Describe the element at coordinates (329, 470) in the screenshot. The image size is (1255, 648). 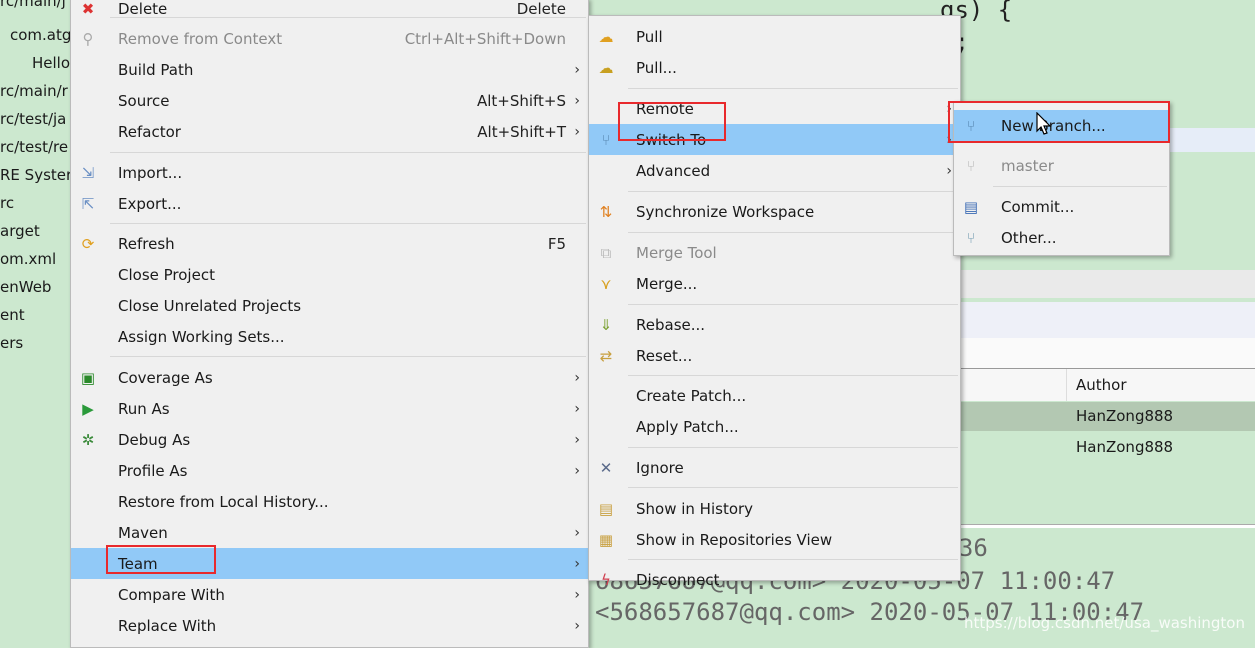
I see `menu-item-profile-as: Profile As ›` at that location.